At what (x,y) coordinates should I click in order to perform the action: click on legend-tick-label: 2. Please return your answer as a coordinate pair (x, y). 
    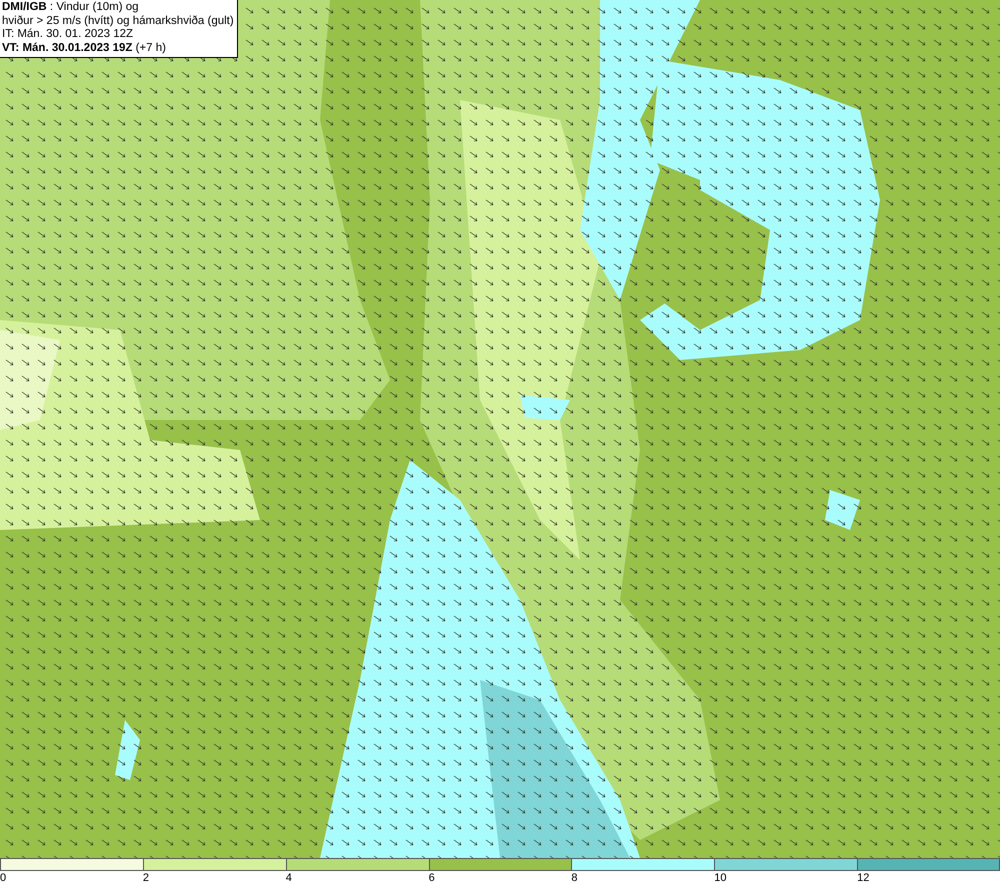
    Looking at the image, I should click on (145, 878).